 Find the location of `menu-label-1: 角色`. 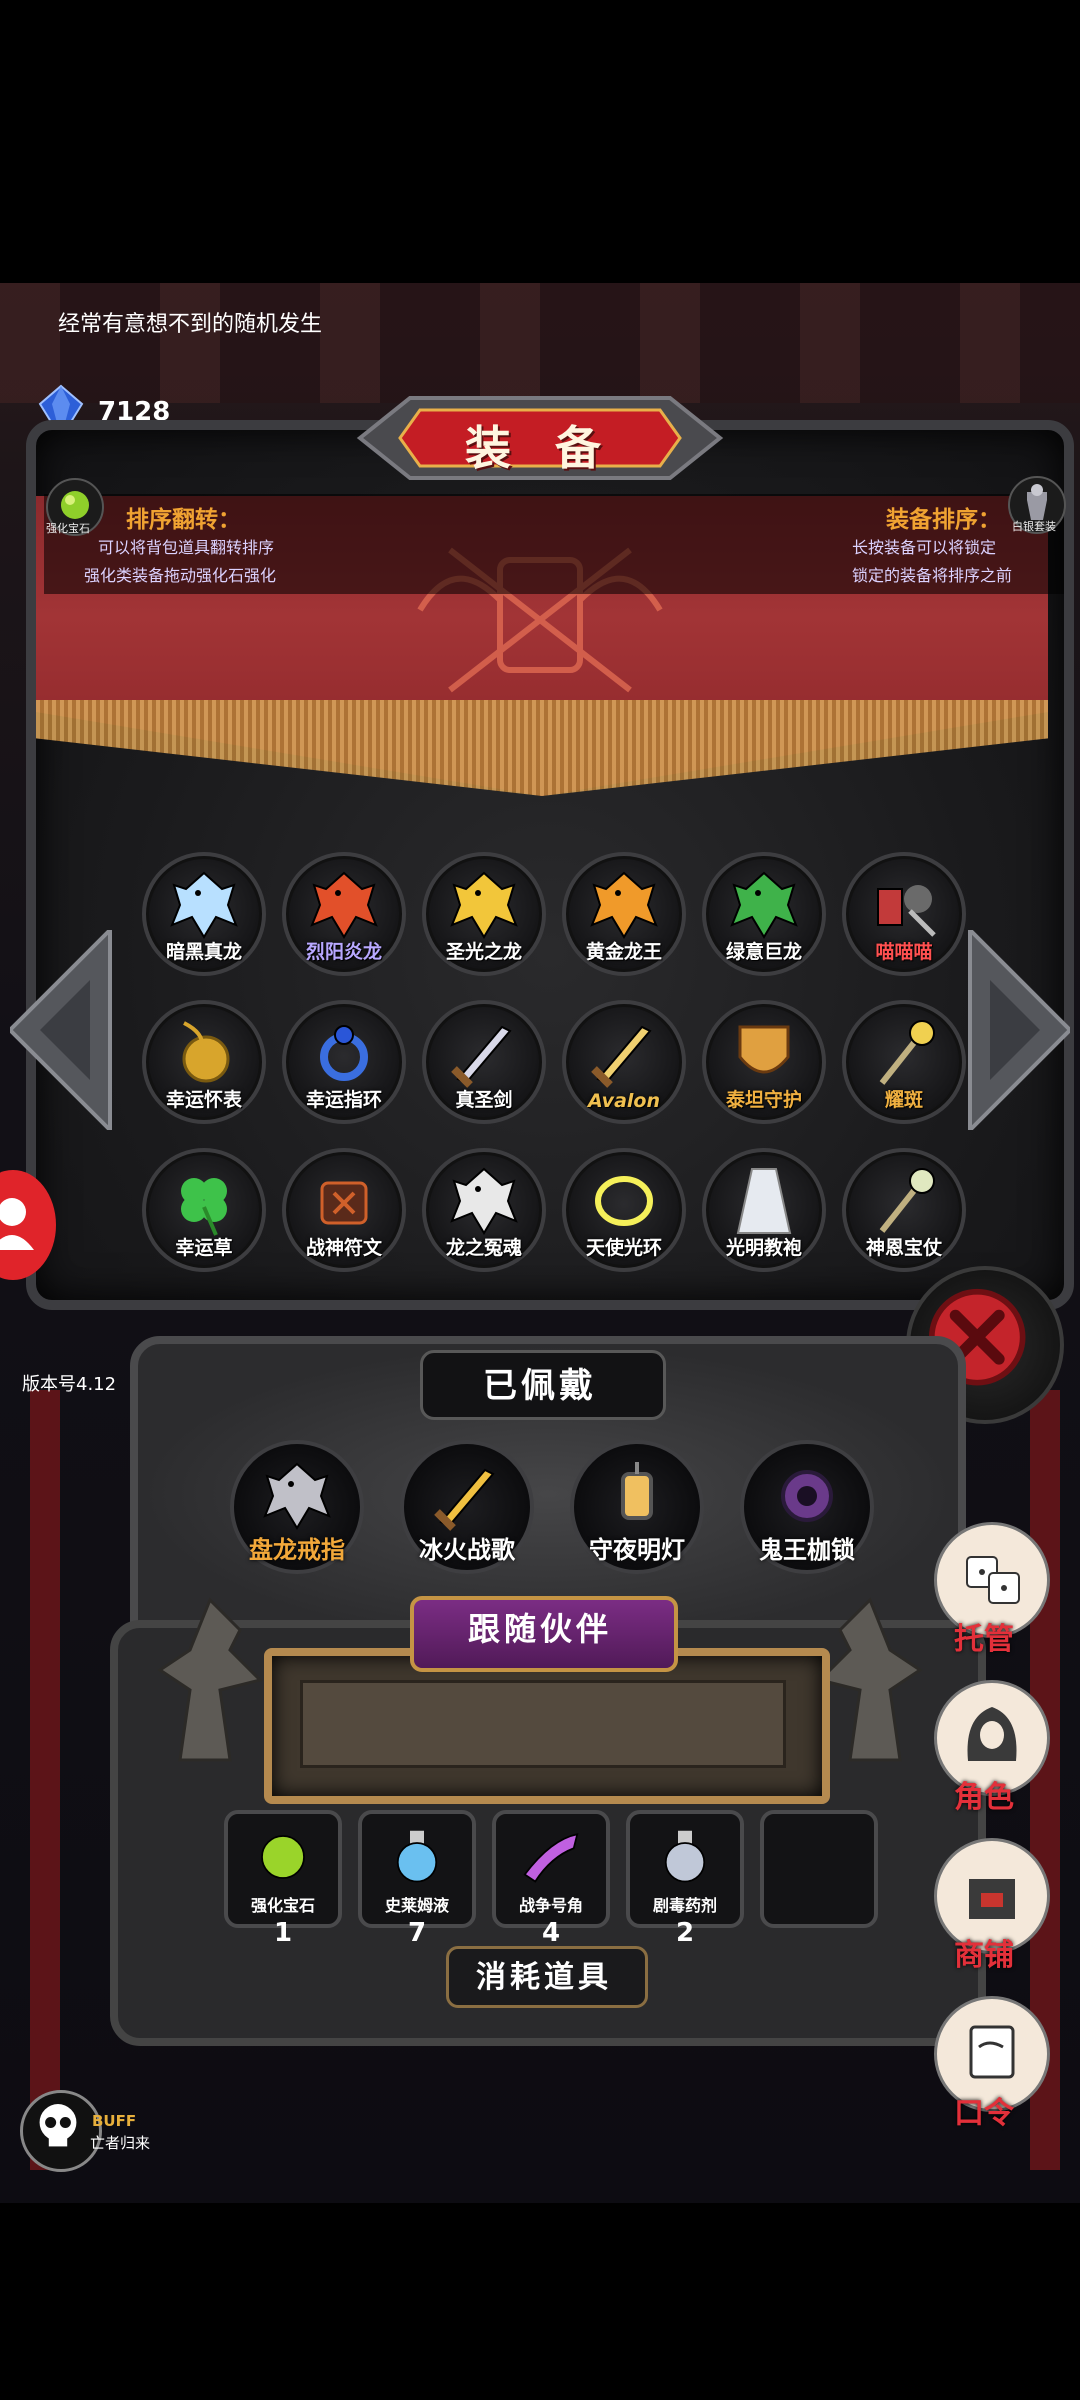

menu-label-1: 角色 is located at coordinates (984, 1797).